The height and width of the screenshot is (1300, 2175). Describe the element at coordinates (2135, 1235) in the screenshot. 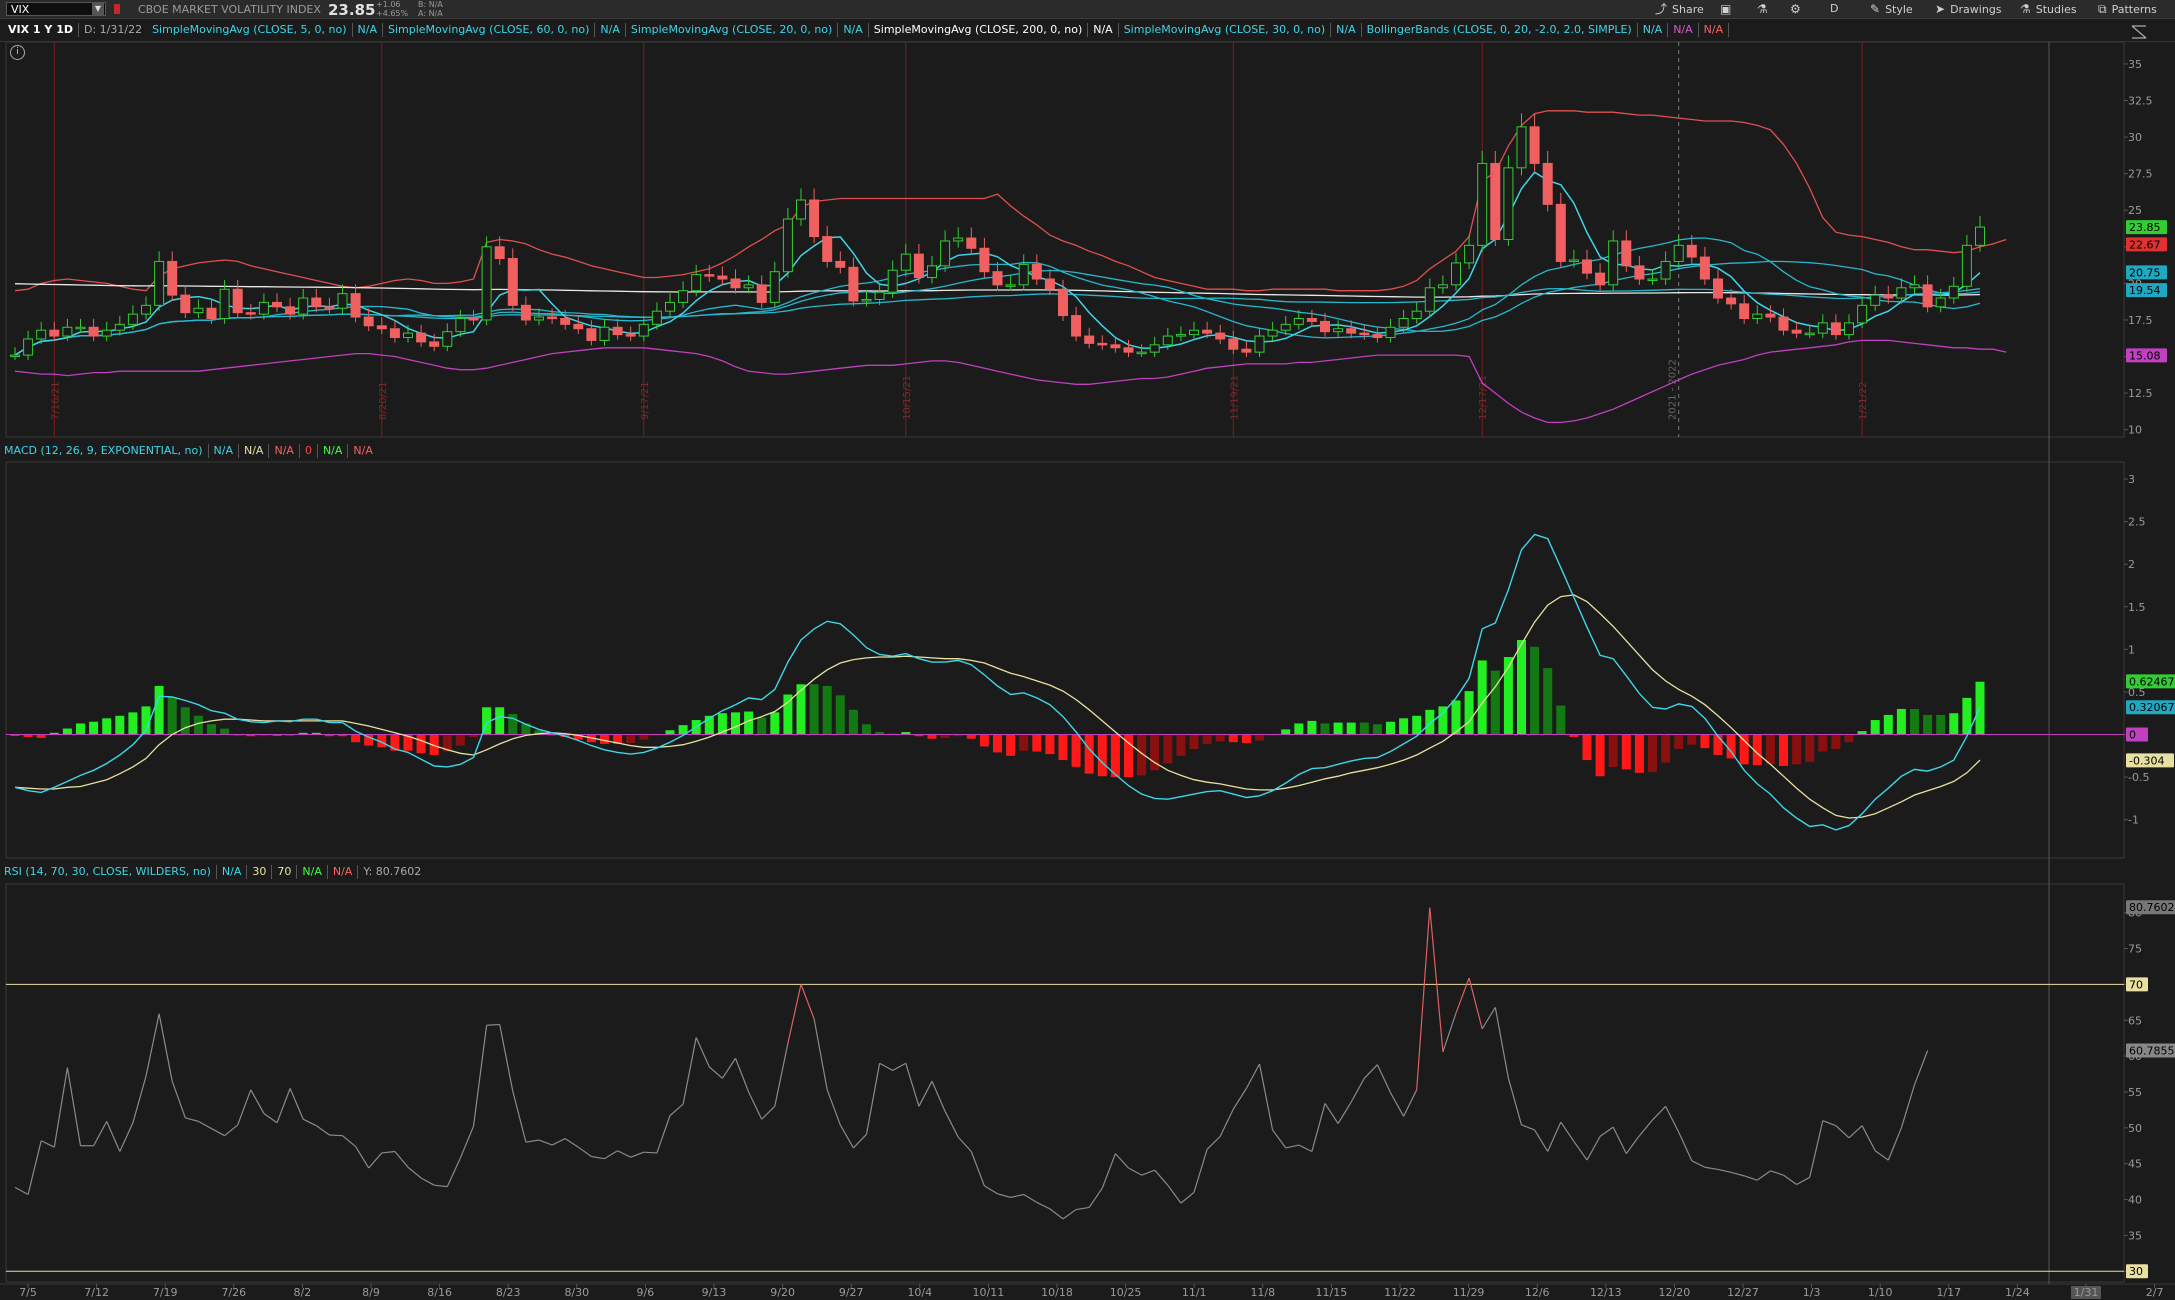

I see `y-tick-label: 35` at that location.